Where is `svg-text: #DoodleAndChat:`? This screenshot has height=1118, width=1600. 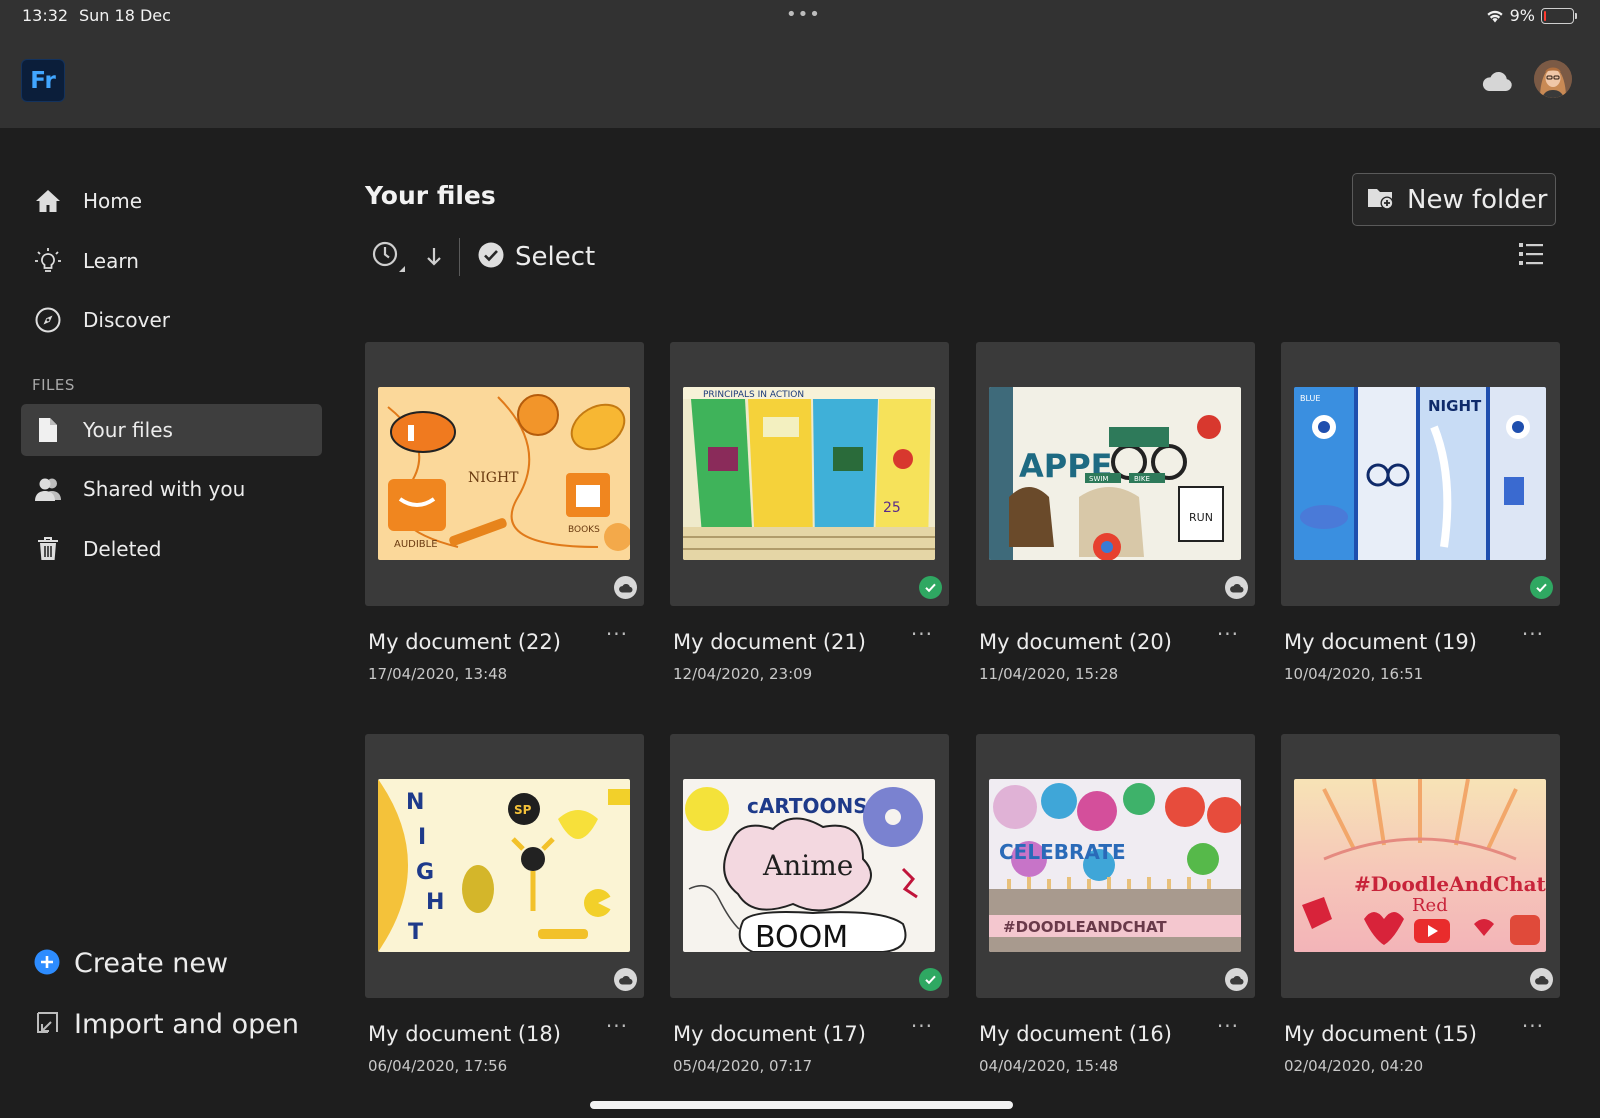 svg-text: #DoodleAndChat: is located at coordinates (1450, 884).